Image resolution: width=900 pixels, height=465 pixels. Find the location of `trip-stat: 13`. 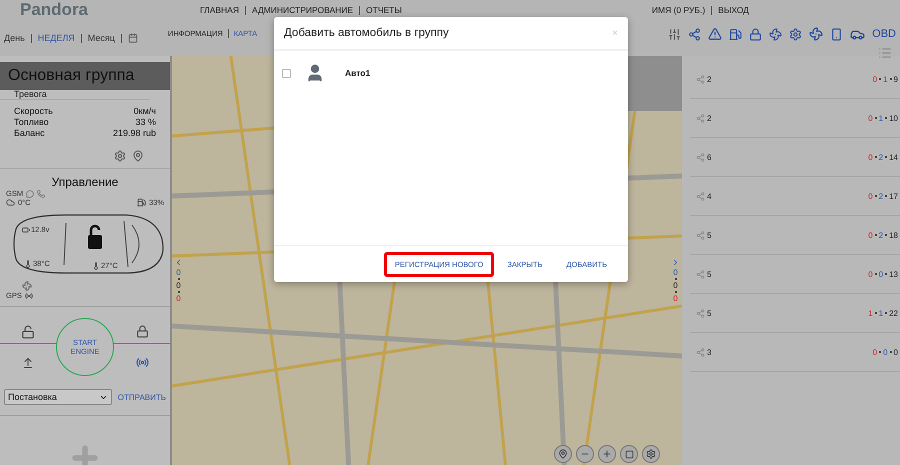

trip-stat: 13 is located at coordinates (893, 274).